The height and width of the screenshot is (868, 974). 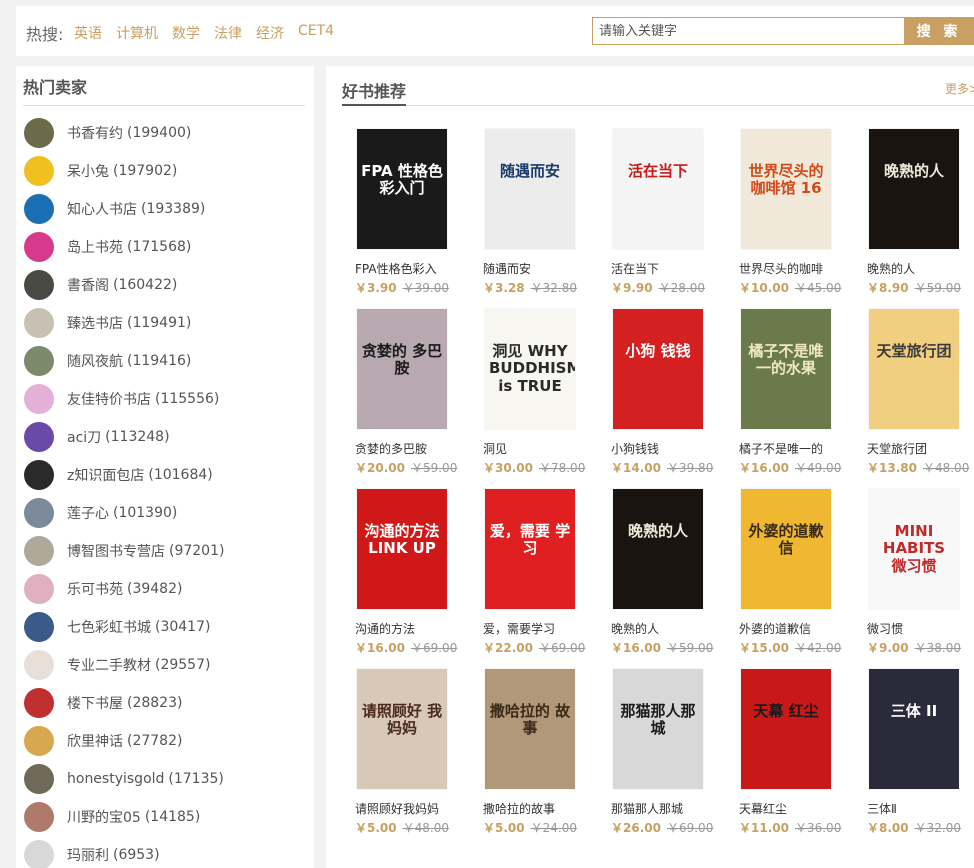 What do you see at coordinates (115, 779) in the screenshot?
I see `seller-name: honestyisgold` at bounding box center [115, 779].